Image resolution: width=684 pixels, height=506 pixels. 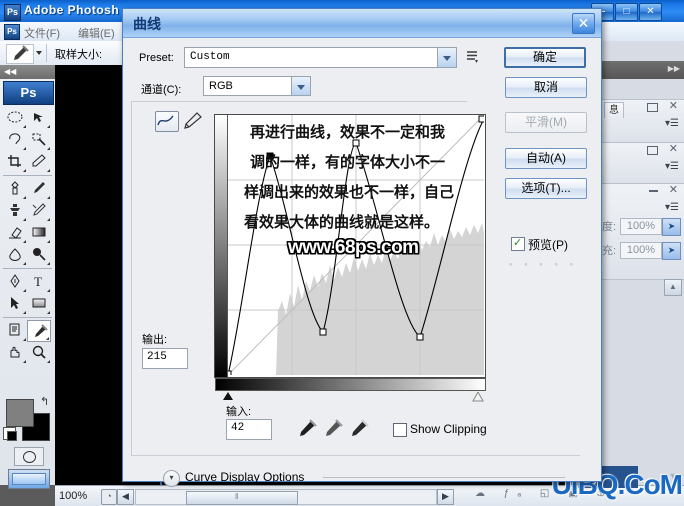 What do you see at coordinates (614, 110) in the screenshot?
I see `panel-info-tab: 息` at bounding box center [614, 110].